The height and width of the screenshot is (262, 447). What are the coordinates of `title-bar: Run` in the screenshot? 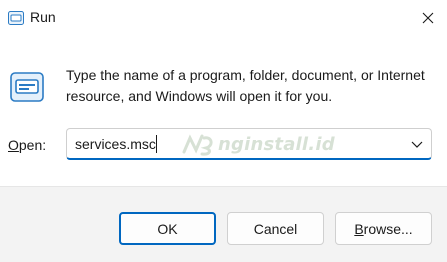 It's located at (223, 18).